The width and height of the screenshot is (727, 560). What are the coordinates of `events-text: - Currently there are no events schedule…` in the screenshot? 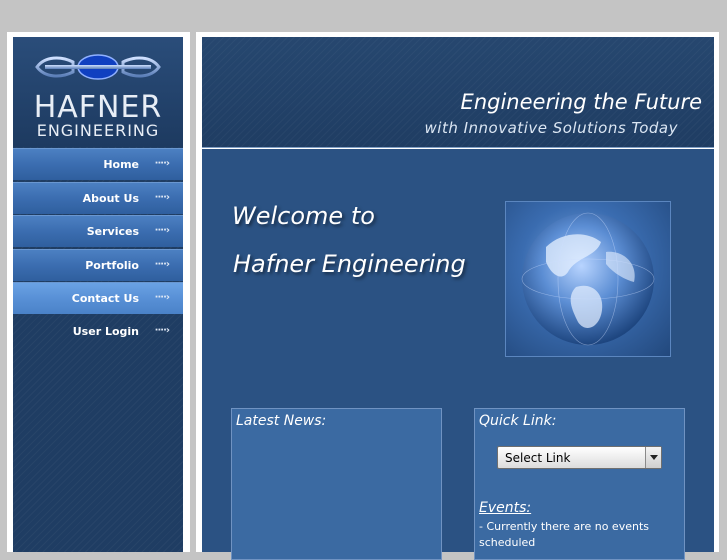 It's located at (564, 534).